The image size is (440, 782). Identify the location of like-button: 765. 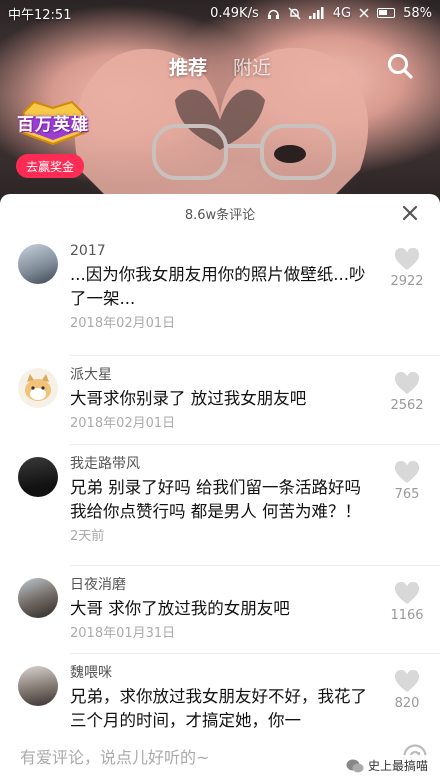
(407, 481).